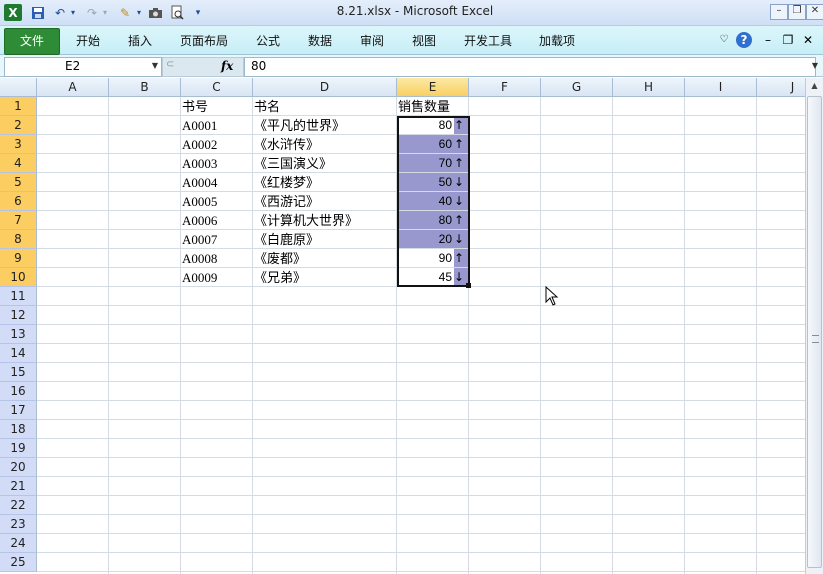 This screenshot has width=823, height=574. What do you see at coordinates (18, 467) in the screenshot?
I see `row-header-20: 20` at bounding box center [18, 467].